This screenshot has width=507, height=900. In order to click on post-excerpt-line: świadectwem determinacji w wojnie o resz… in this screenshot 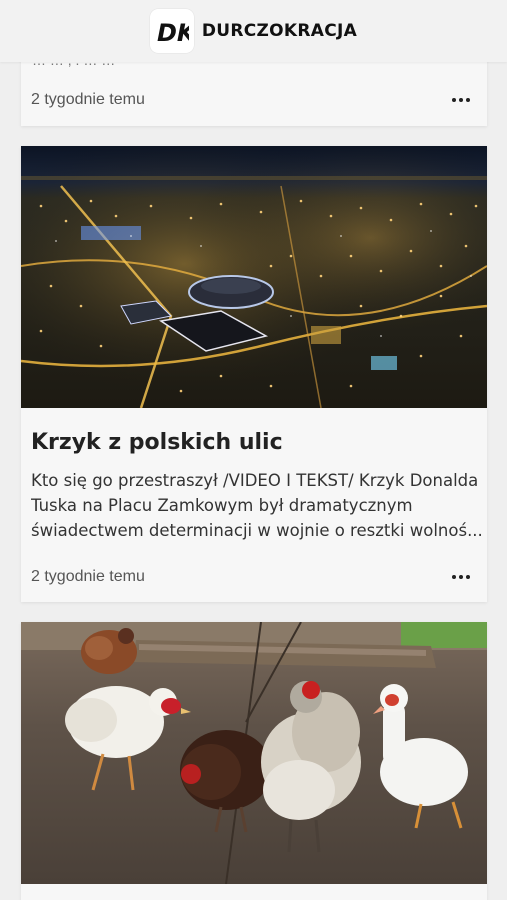, I will do `click(257, 530)`.